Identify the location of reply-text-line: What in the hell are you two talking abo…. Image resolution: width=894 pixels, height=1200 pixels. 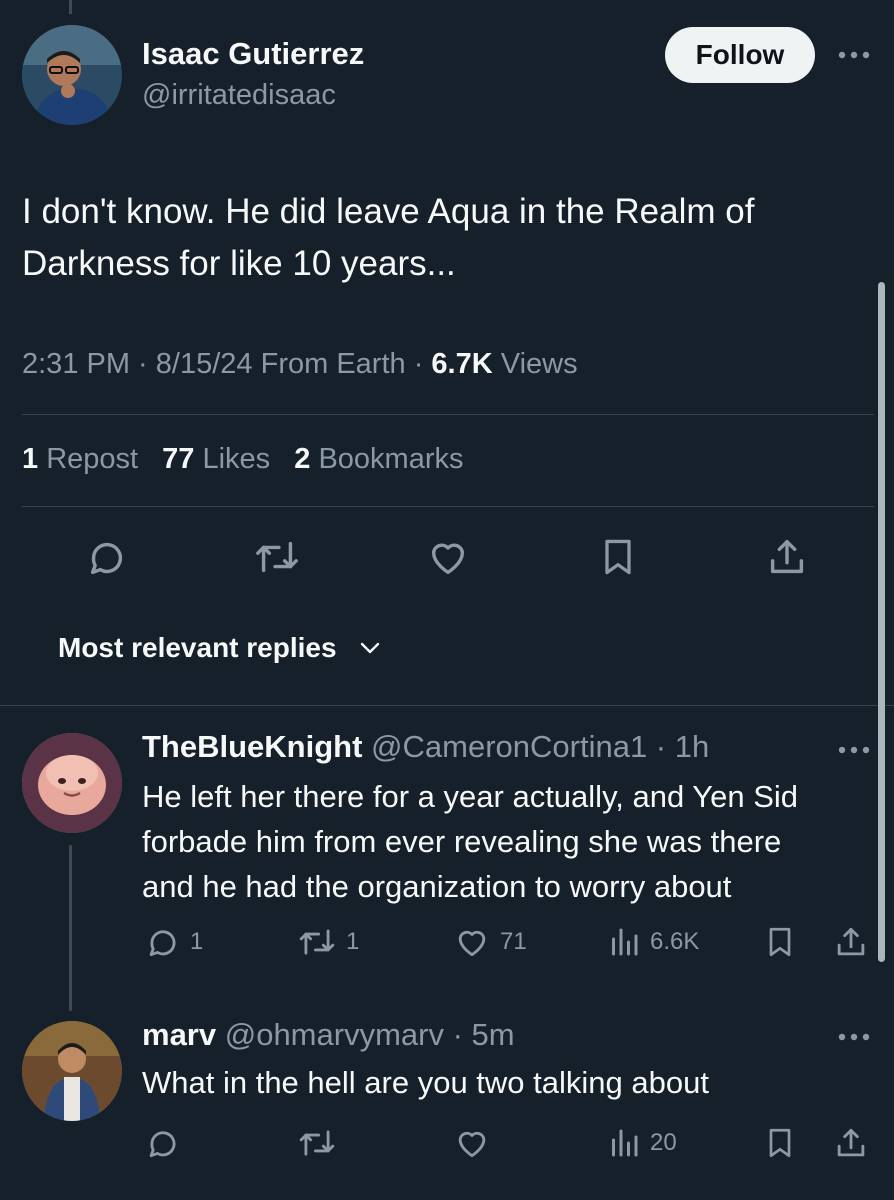
(425, 1082).